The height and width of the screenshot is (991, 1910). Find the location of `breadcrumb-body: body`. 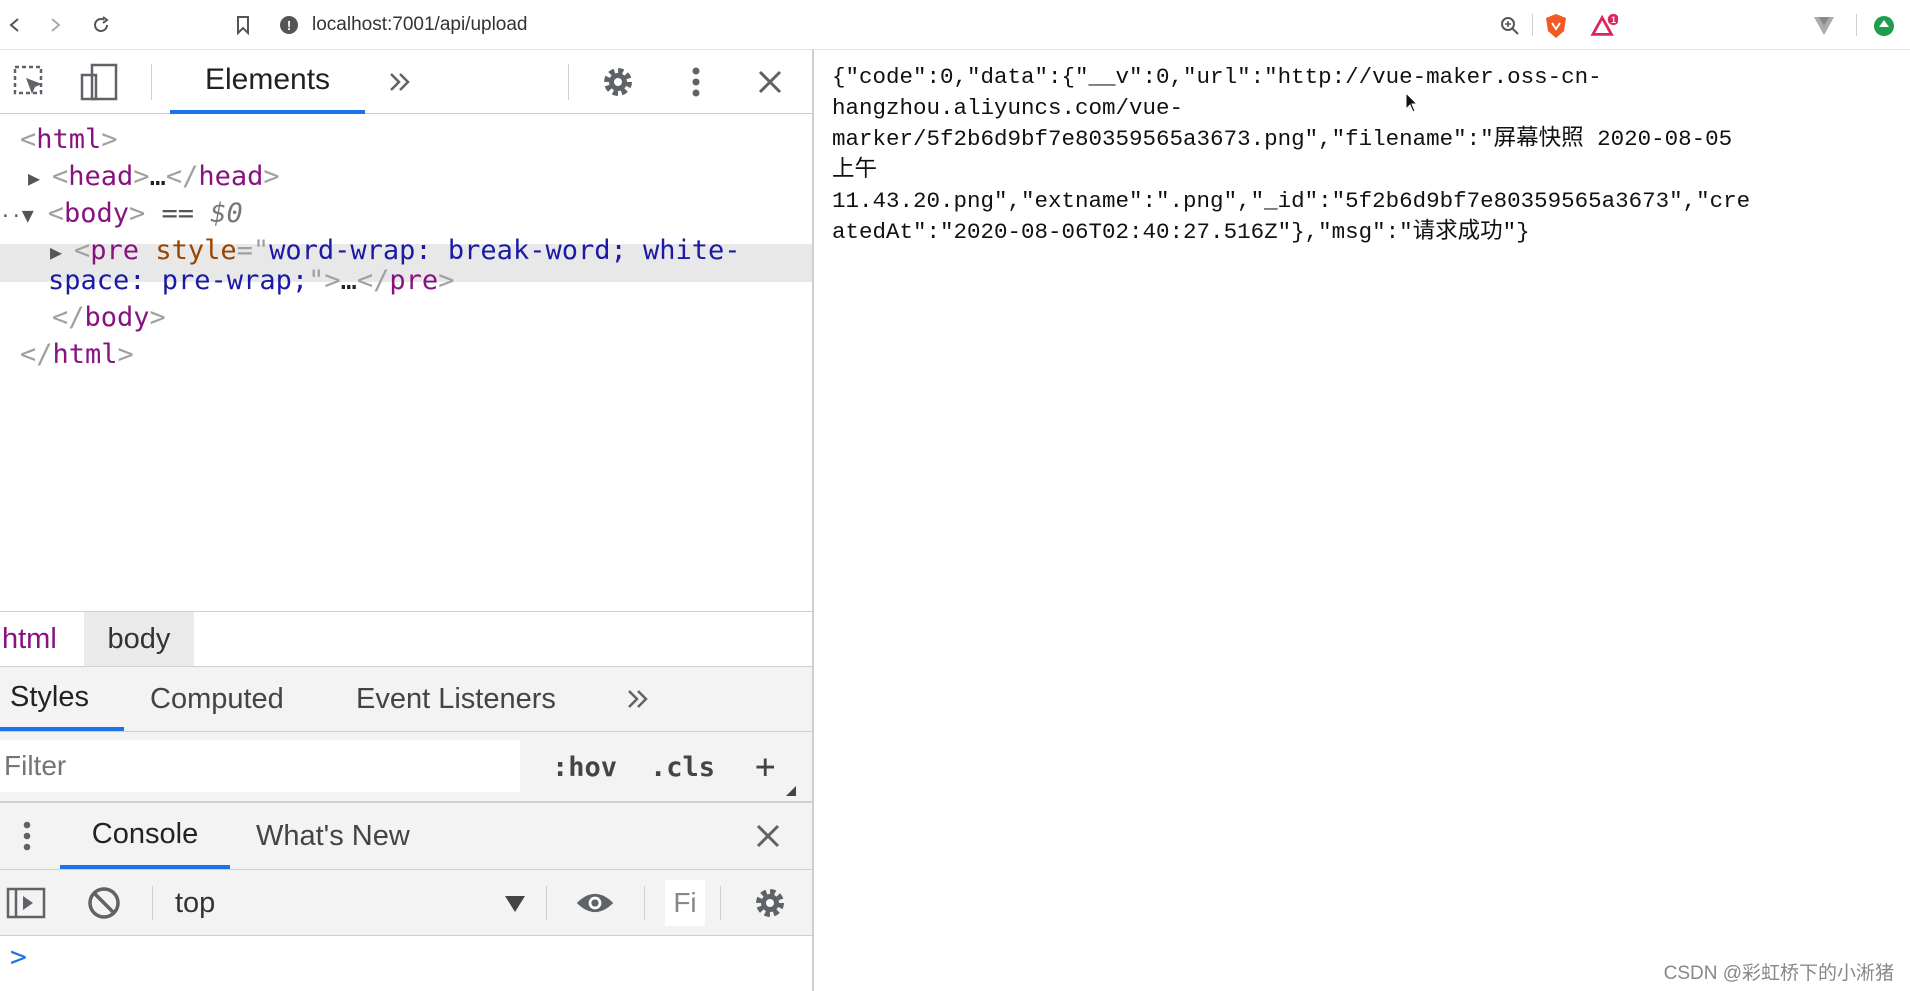

breadcrumb-body: body is located at coordinates (139, 639).